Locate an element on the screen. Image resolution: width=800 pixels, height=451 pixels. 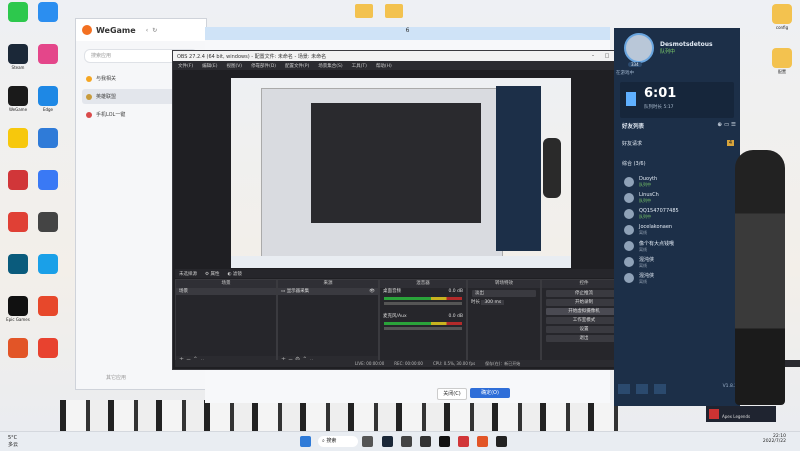
taskbar-search: ⌕ 搜索 is located at coordinates (338, 441).